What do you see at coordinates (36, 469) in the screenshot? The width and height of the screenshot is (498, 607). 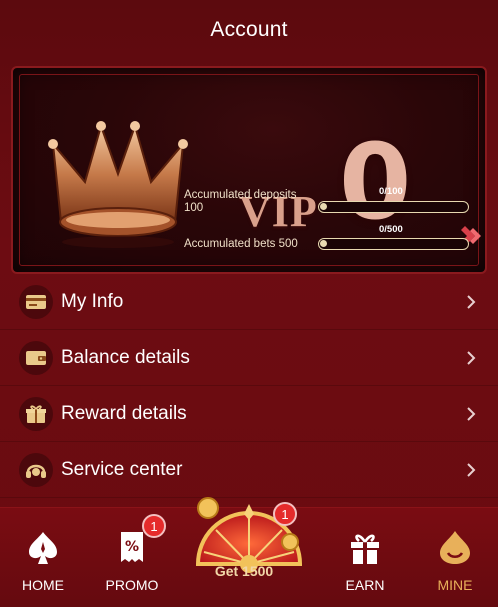 I see `headset-icon` at bounding box center [36, 469].